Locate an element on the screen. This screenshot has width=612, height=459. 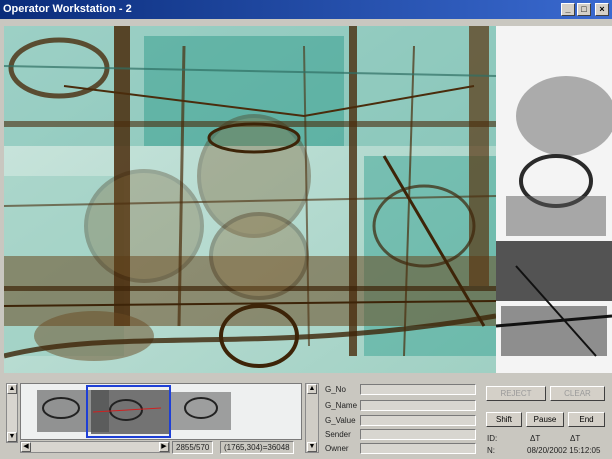
g-name-field is located at coordinates (418, 405).